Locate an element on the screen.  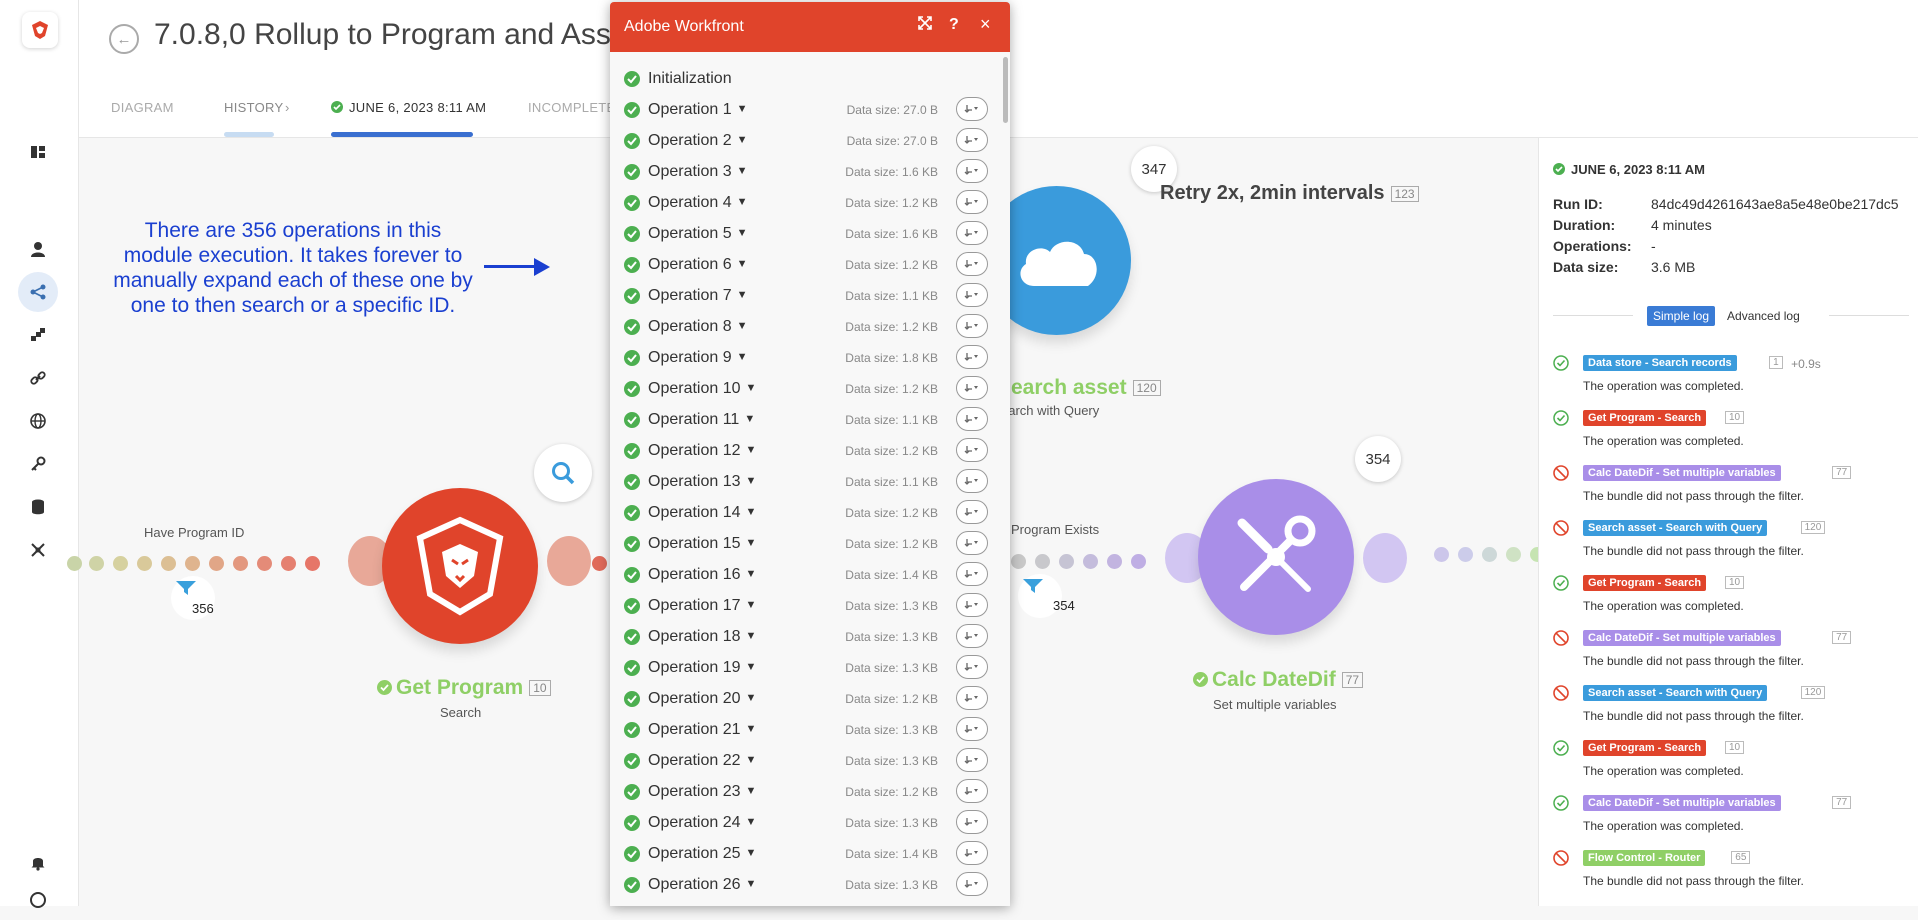
operation-row: Operation 4 ▼ Data size: 1.2 KB is located at coordinates (804, 203).